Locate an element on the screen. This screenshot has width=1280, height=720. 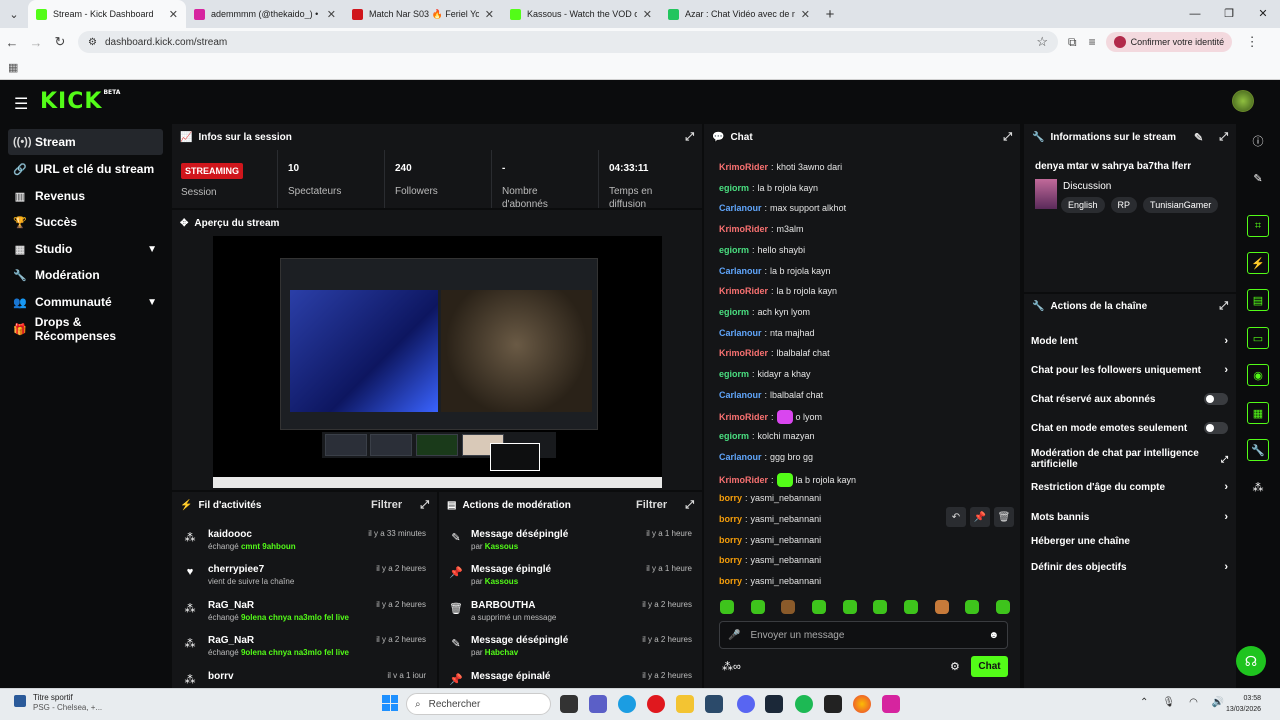
settings-gear-icon: ⚙ is located at coordinates (955, 666).